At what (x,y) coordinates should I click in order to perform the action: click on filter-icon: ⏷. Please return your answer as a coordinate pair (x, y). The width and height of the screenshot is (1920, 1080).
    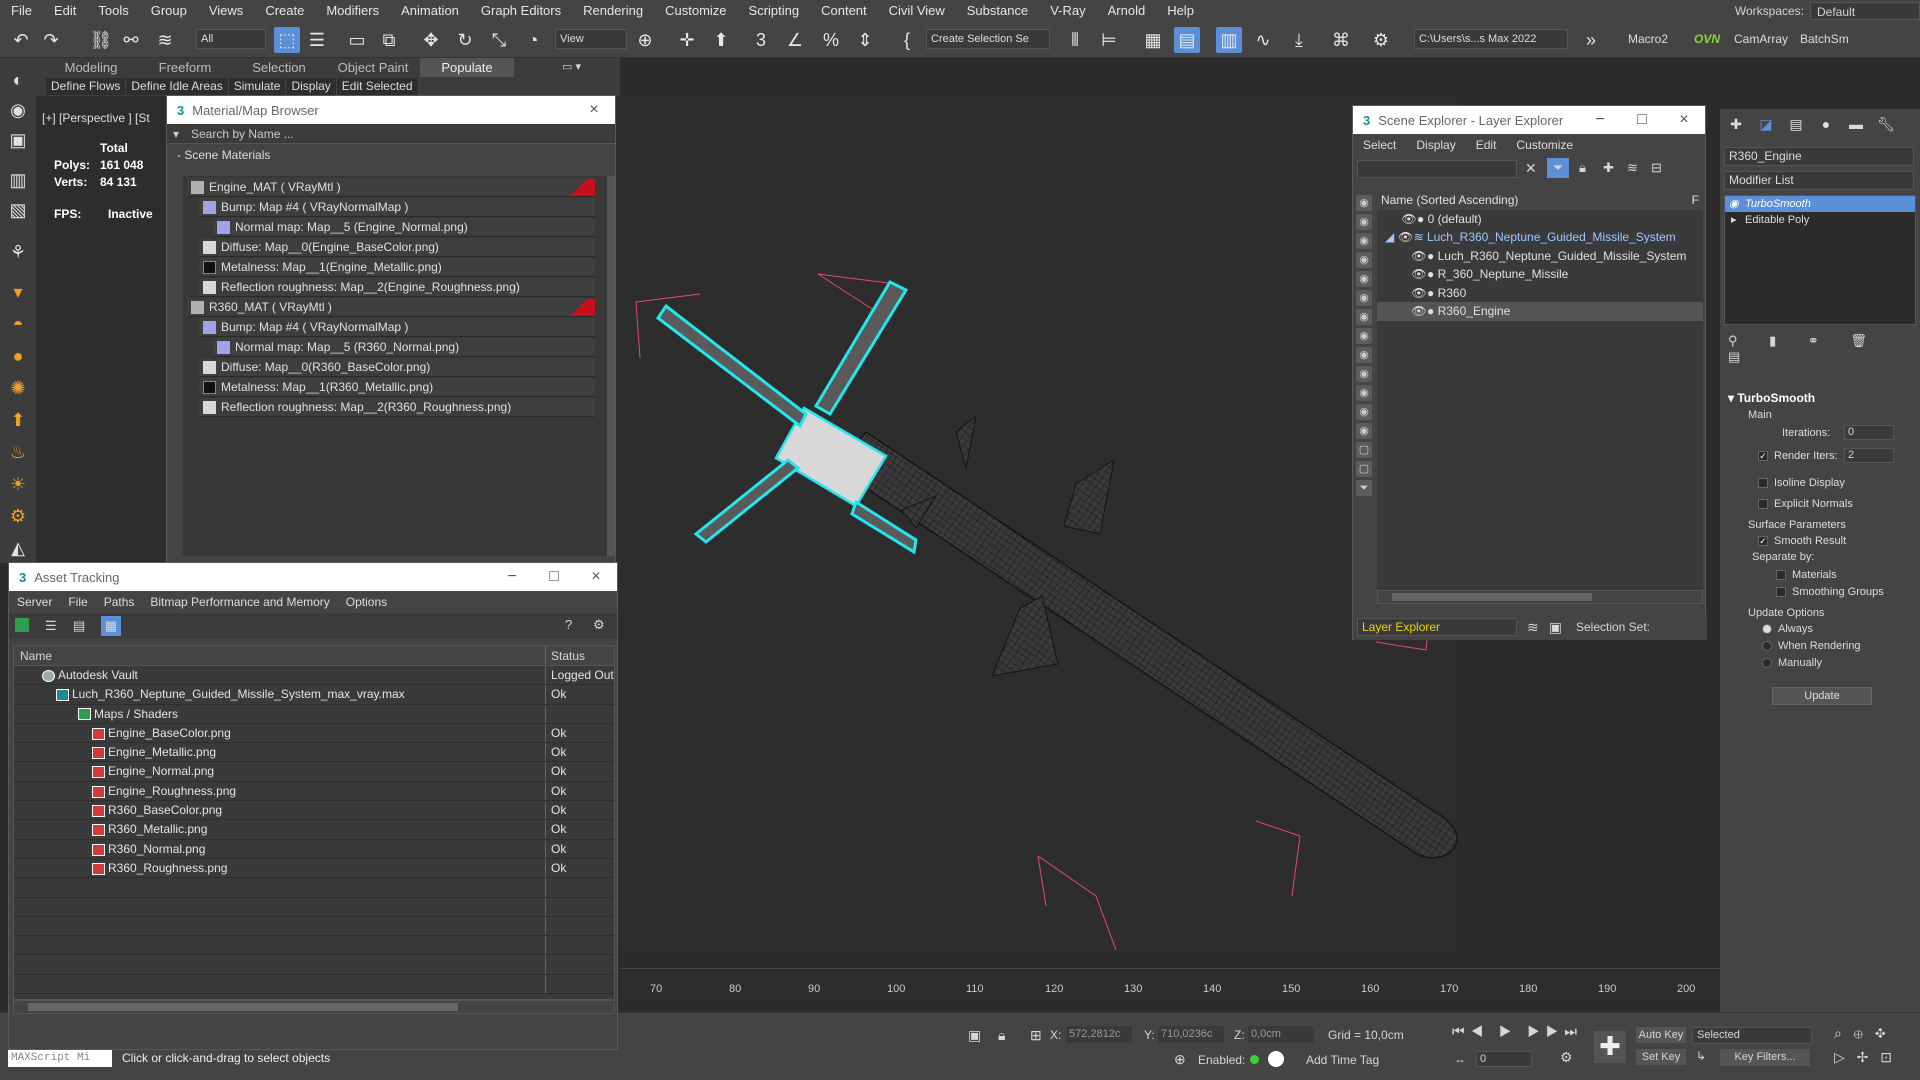
    Looking at the image, I should click on (1558, 168).